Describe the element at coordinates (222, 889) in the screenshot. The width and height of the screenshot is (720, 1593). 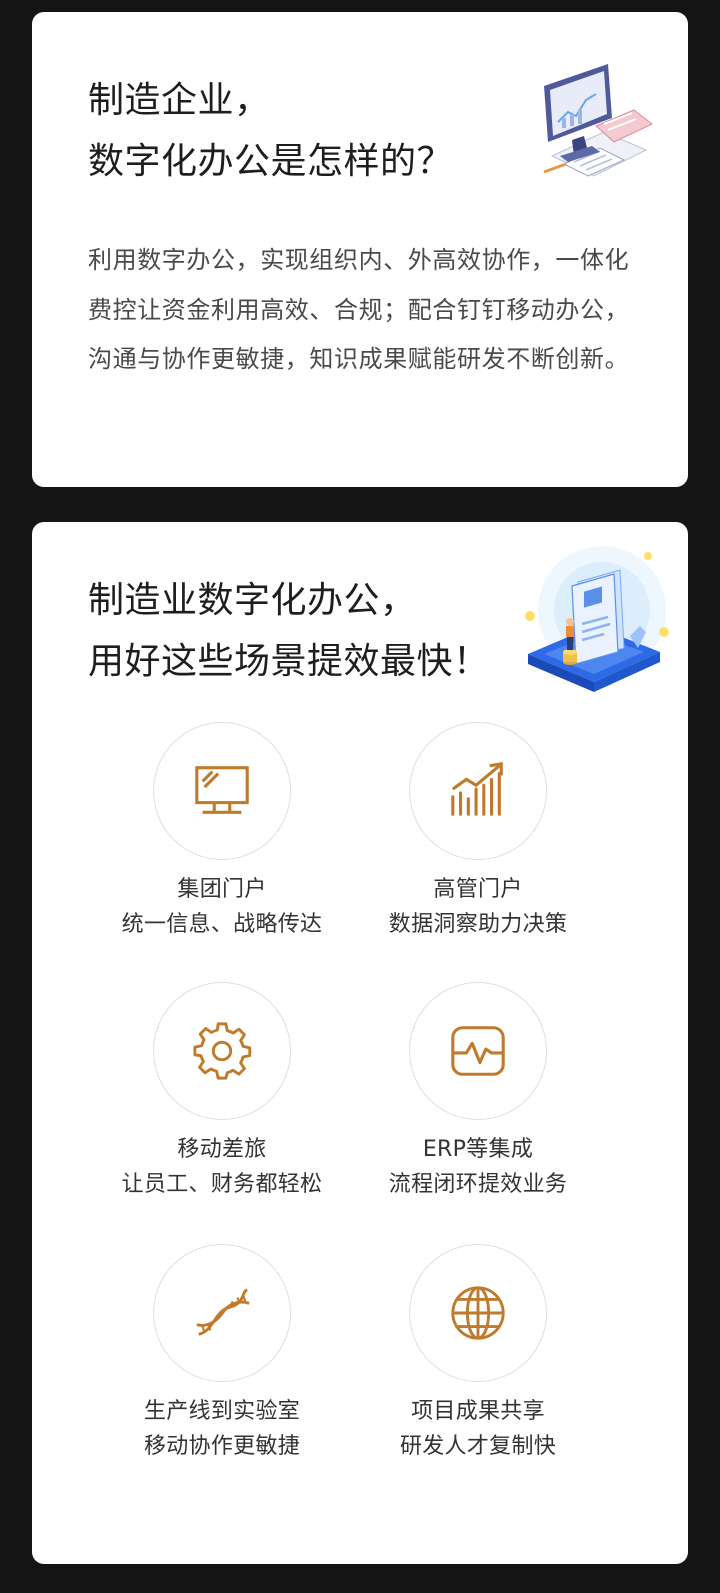
I see `feature-title: 集团门户` at that location.